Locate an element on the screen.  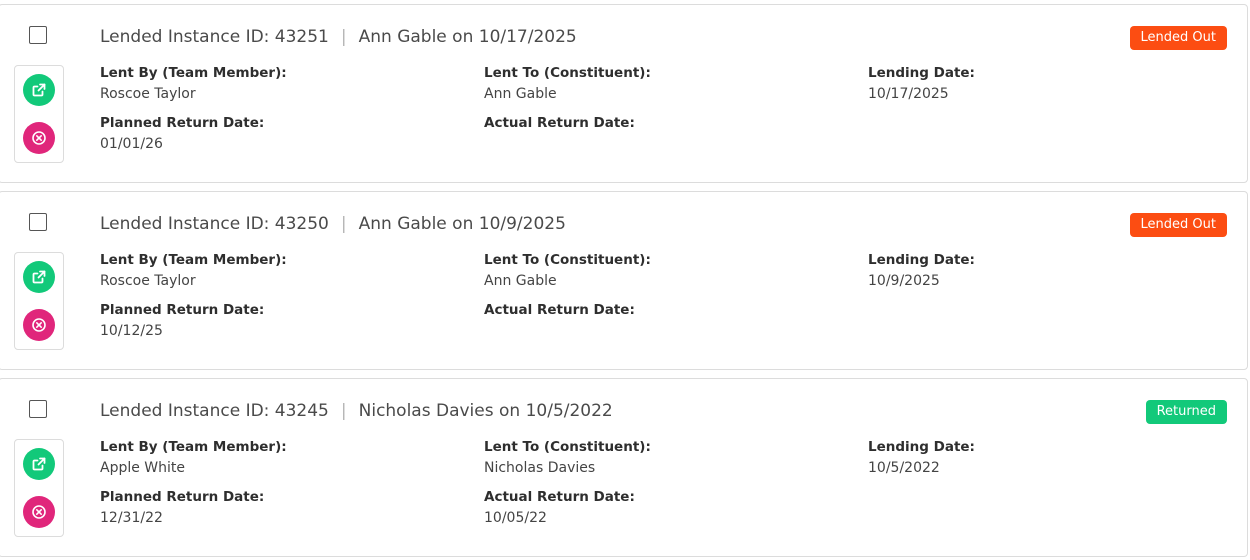
planned-return-value: 01/01/26 is located at coordinates (131, 144).